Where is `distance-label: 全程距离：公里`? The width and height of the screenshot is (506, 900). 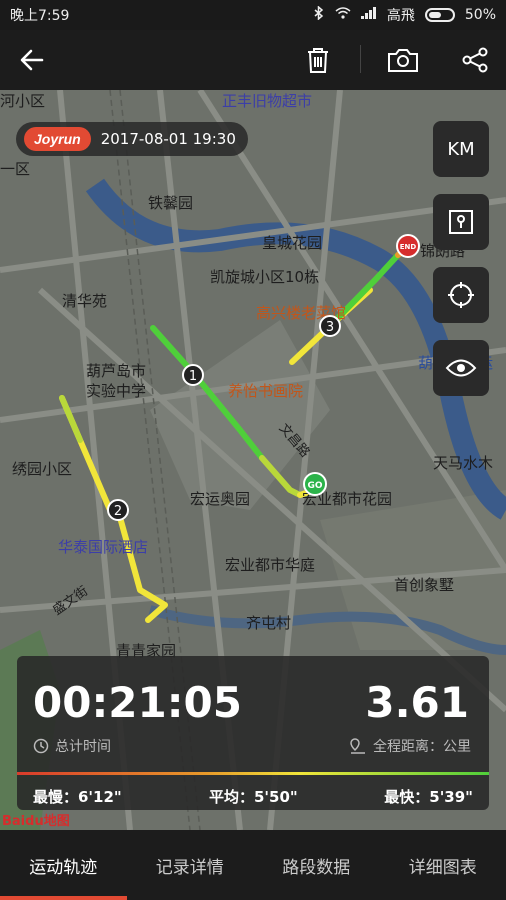
distance-label: 全程距离：公里 is located at coordinates (422, 747).